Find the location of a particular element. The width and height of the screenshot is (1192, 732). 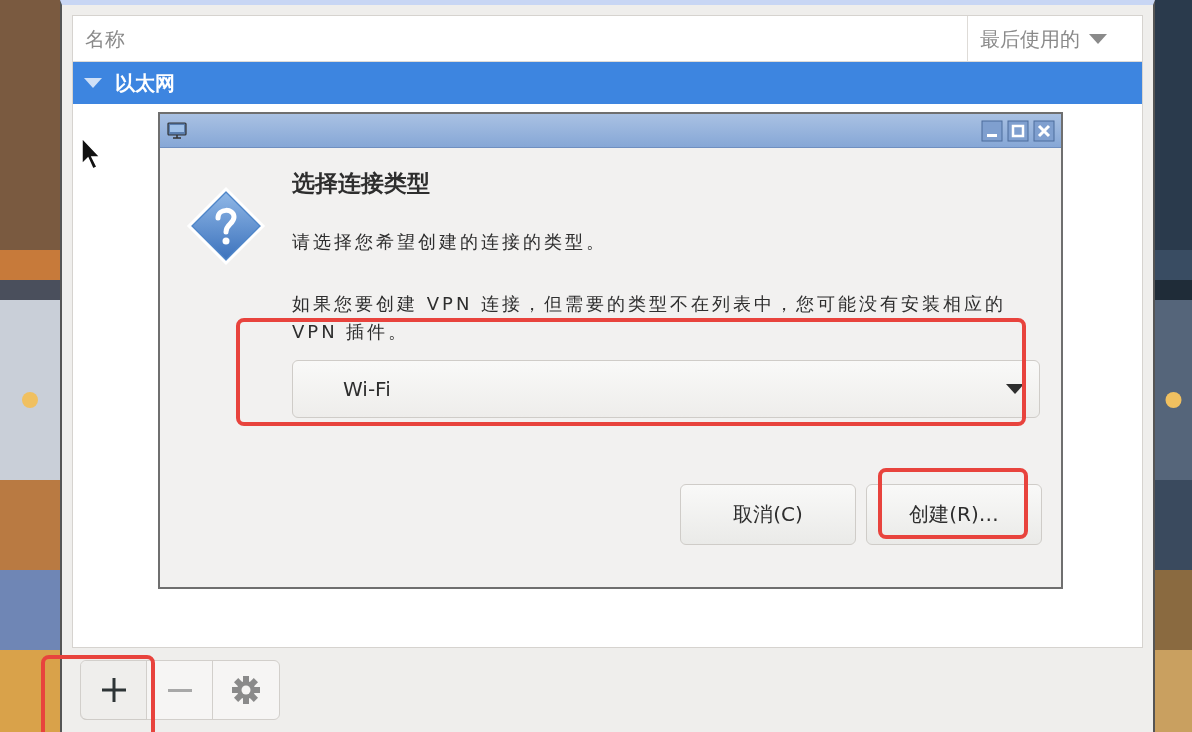

expander-icon is located at coordinates (93, 83).